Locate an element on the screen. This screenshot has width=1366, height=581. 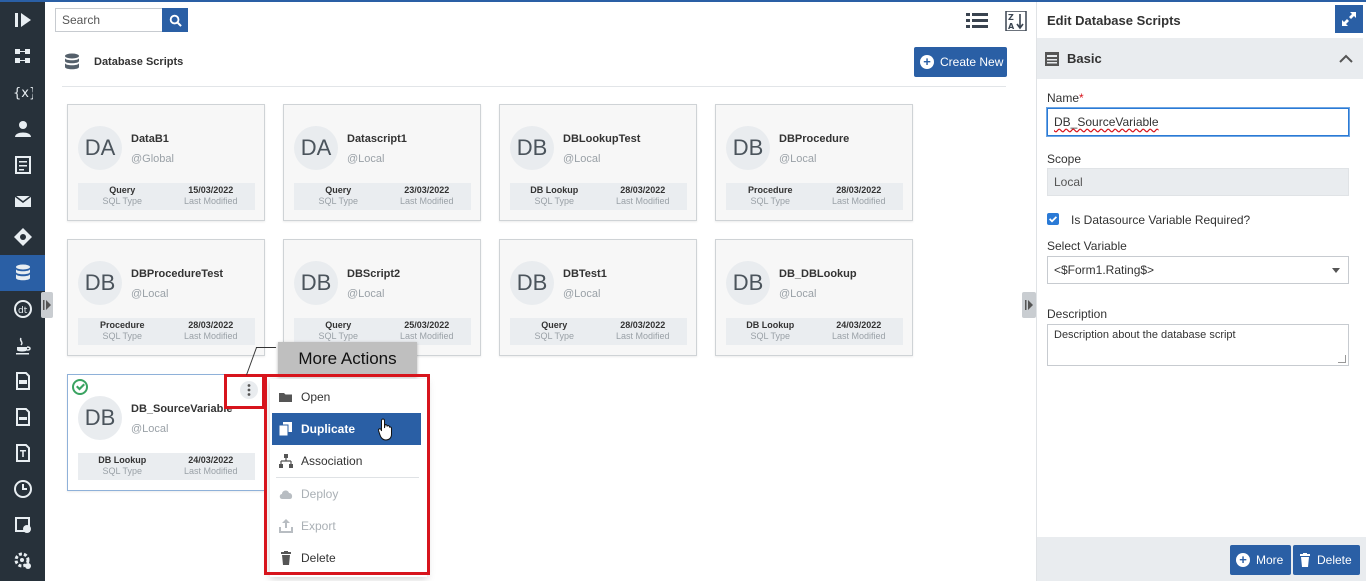
create-new-button: + Create New is located at coordinates (960, 62).